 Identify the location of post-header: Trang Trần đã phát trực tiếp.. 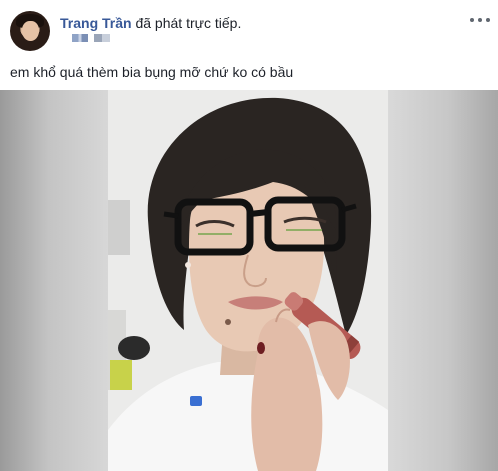
(249, 29).